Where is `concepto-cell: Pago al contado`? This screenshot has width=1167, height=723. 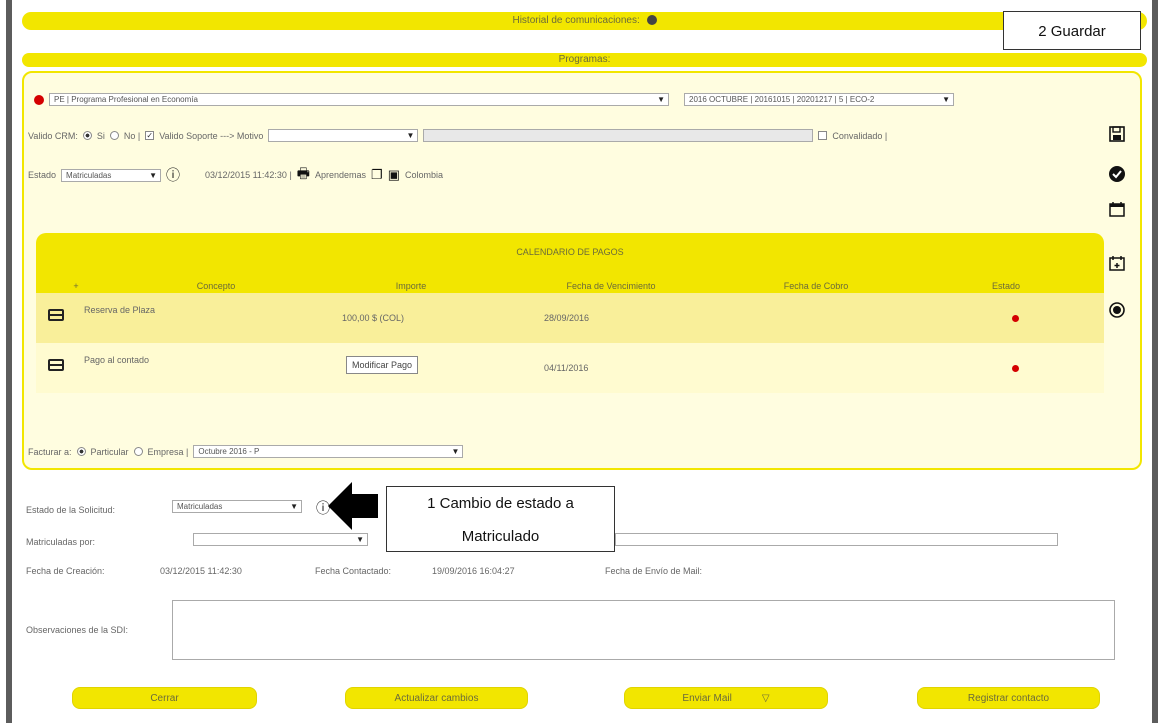
concepto-cell: Pago al contado is located at coordinates (117, 360).